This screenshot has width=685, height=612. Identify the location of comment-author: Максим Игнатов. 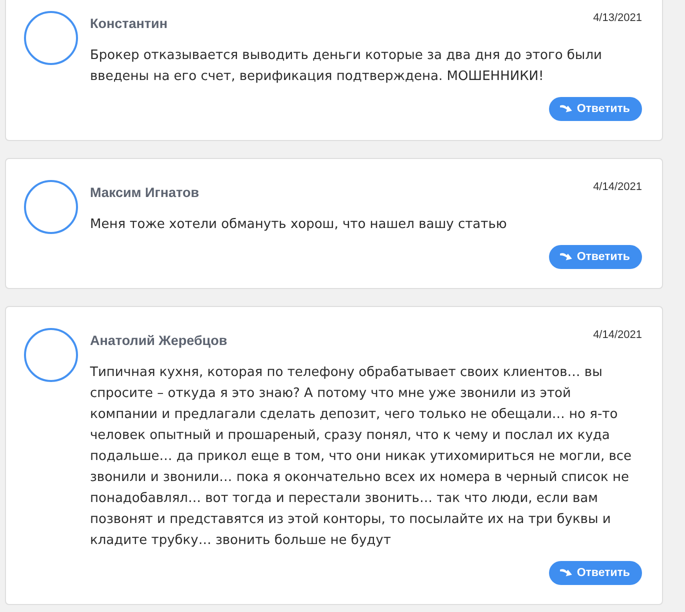
(145, 192).